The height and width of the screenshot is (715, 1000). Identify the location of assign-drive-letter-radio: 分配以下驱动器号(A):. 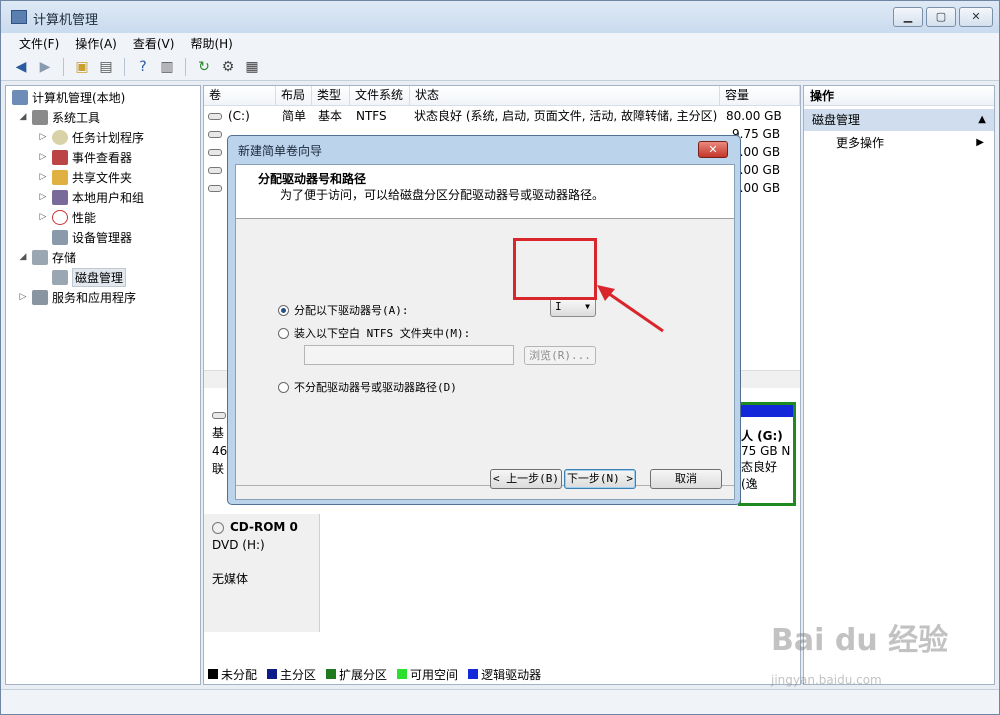
(343, 310).